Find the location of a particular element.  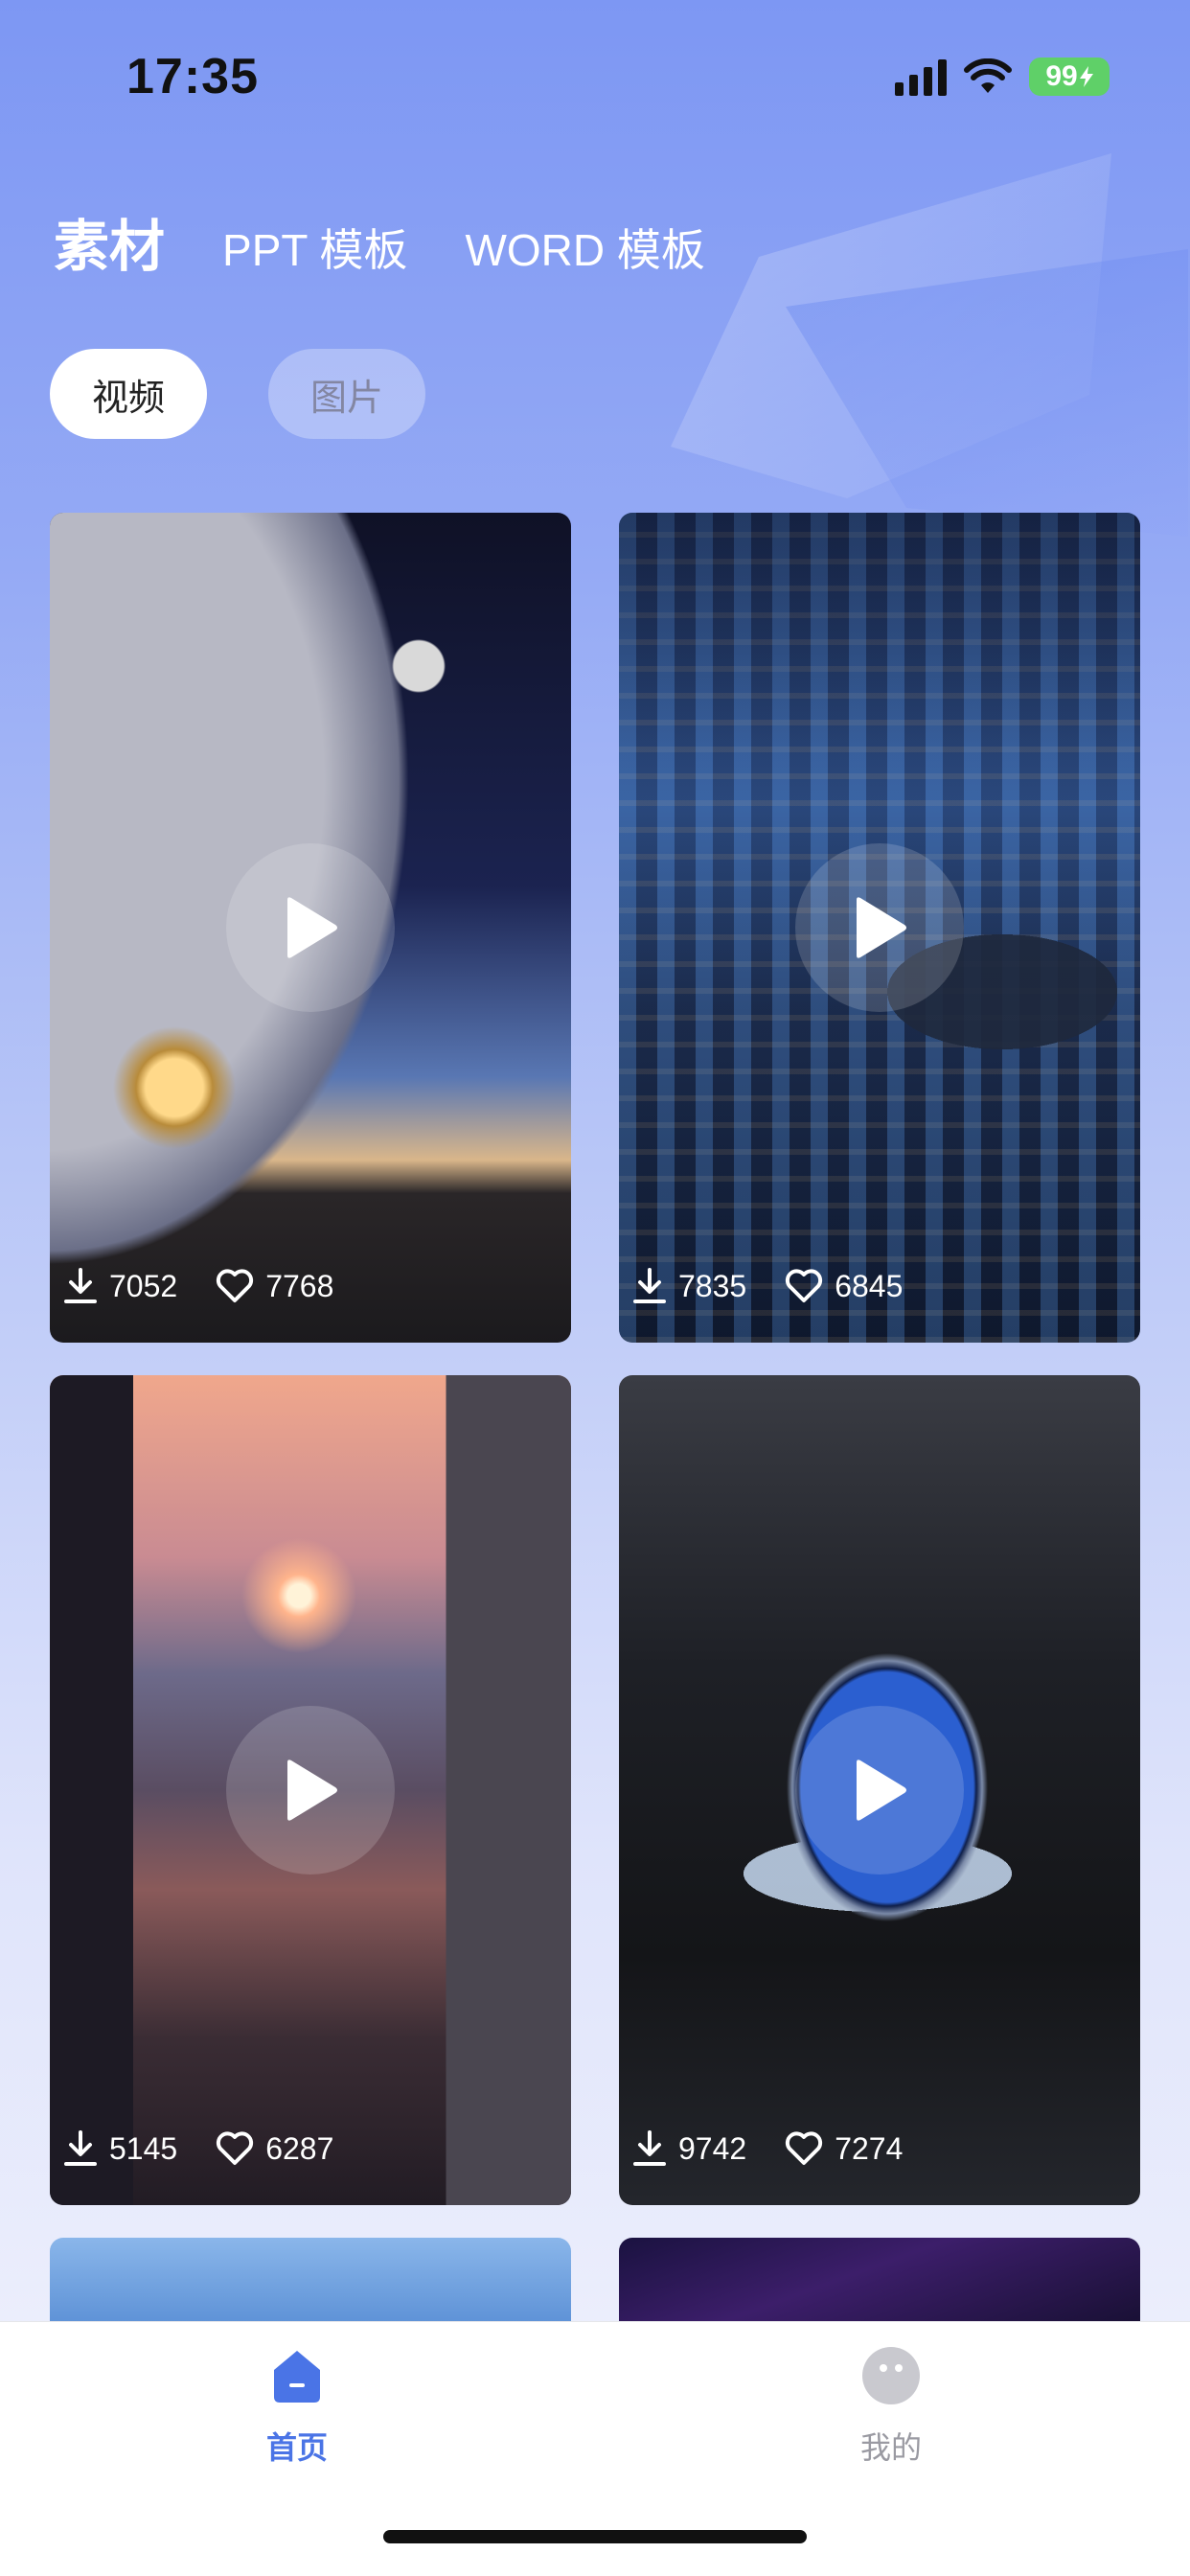

chip-video: 视频 is located at coordinates (128, 394).